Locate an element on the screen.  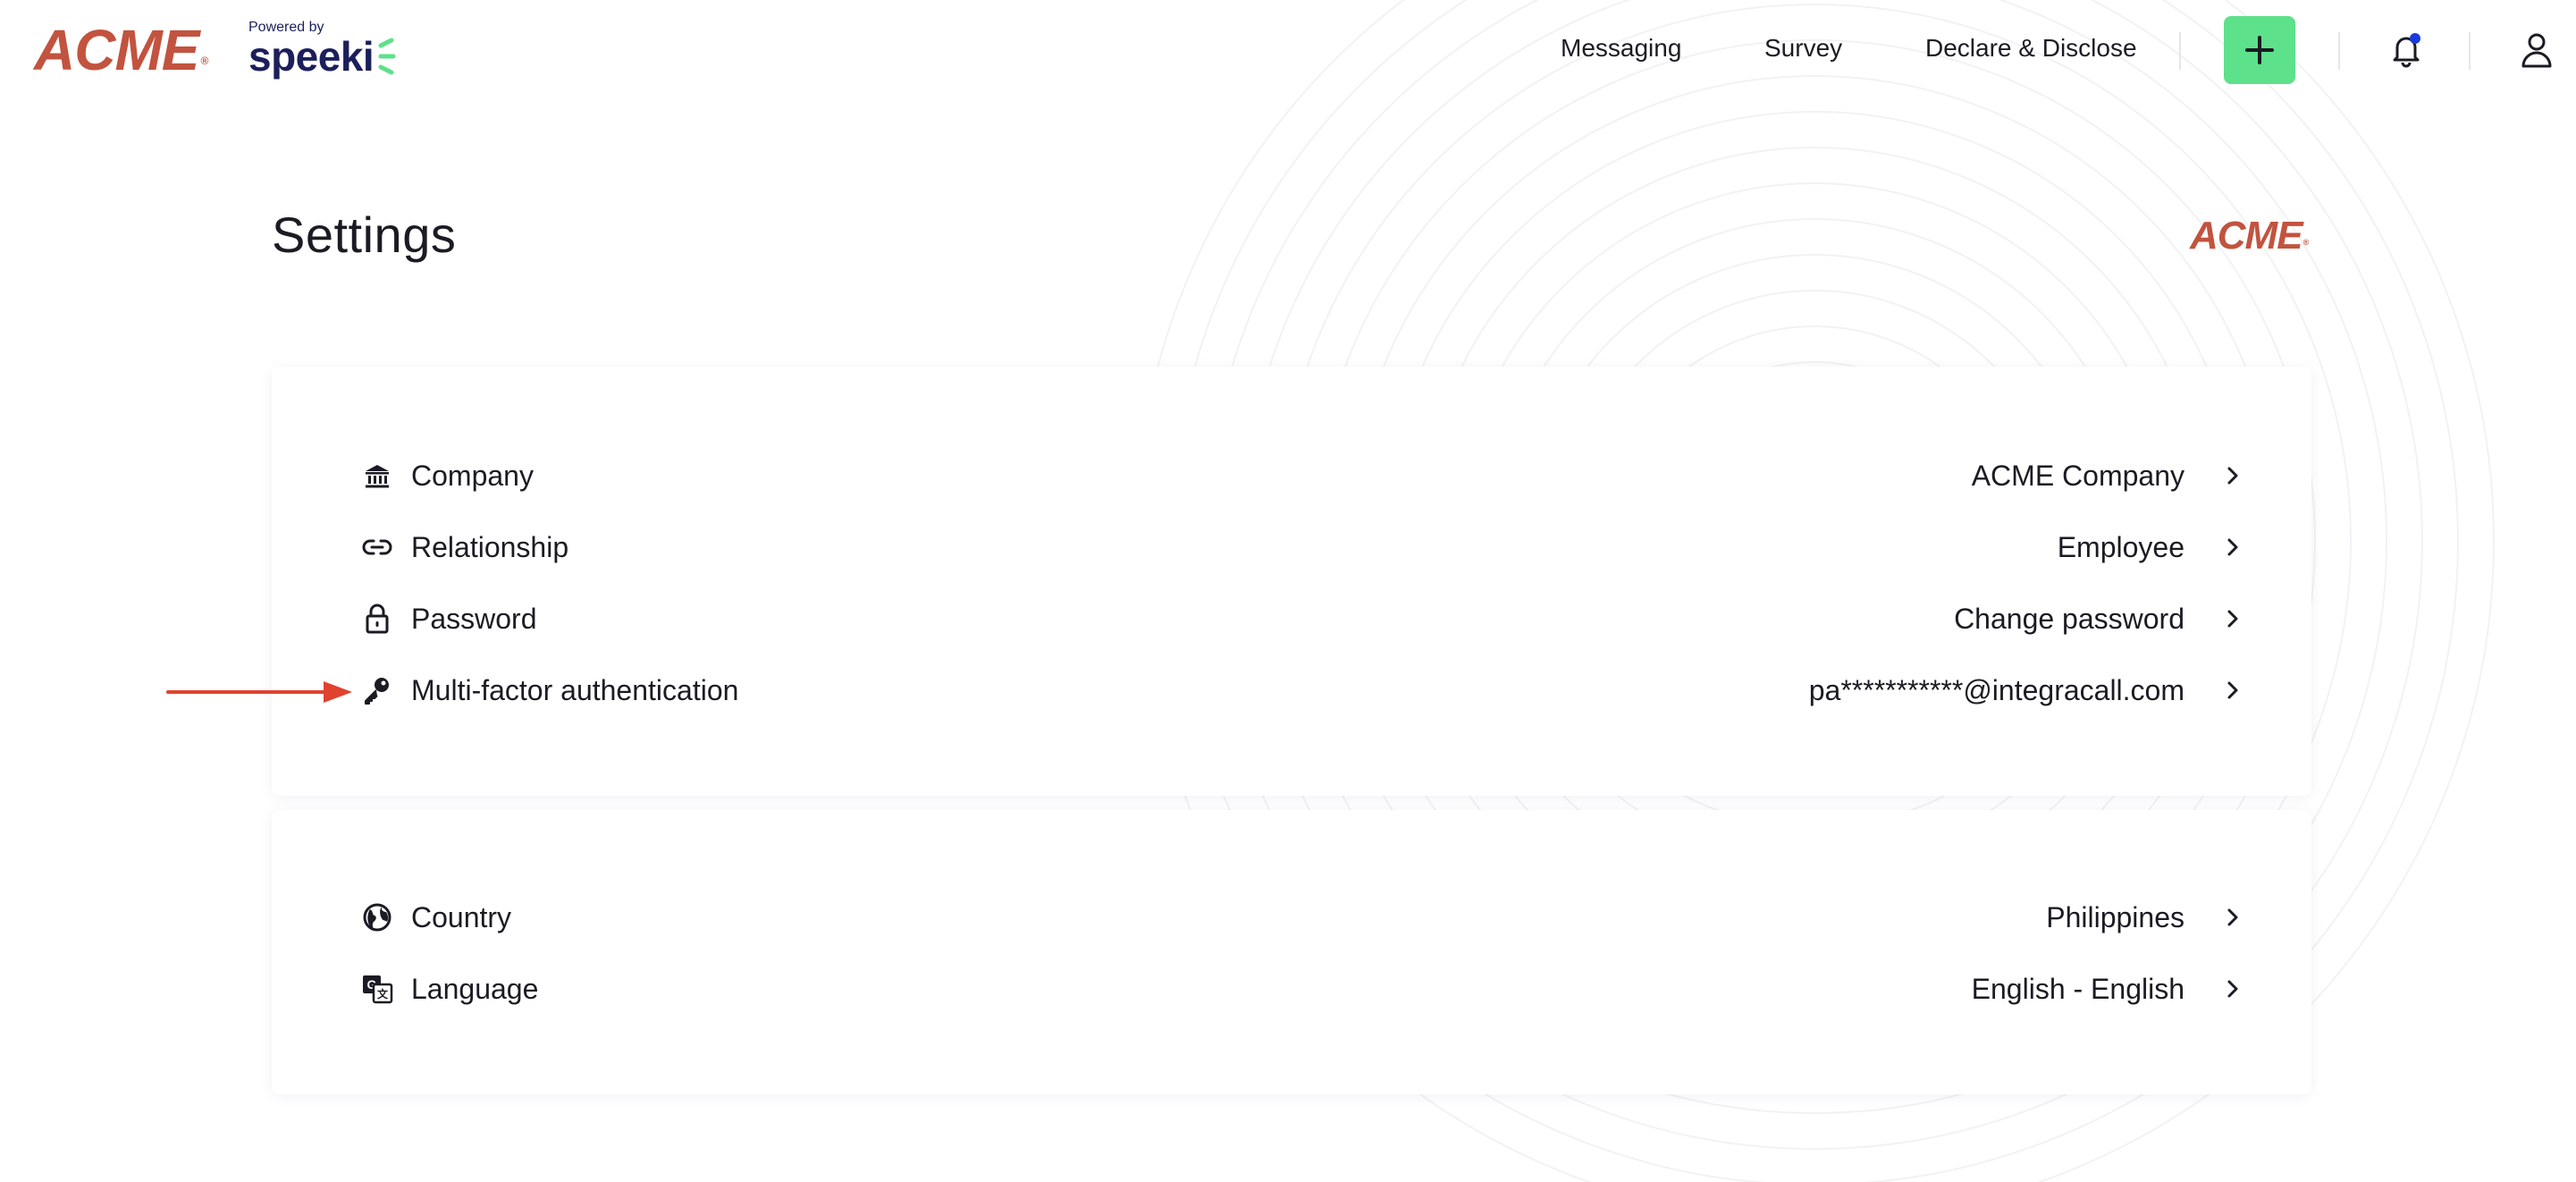
speeki-sound-marks-icon is located at coordinates (387, 56).